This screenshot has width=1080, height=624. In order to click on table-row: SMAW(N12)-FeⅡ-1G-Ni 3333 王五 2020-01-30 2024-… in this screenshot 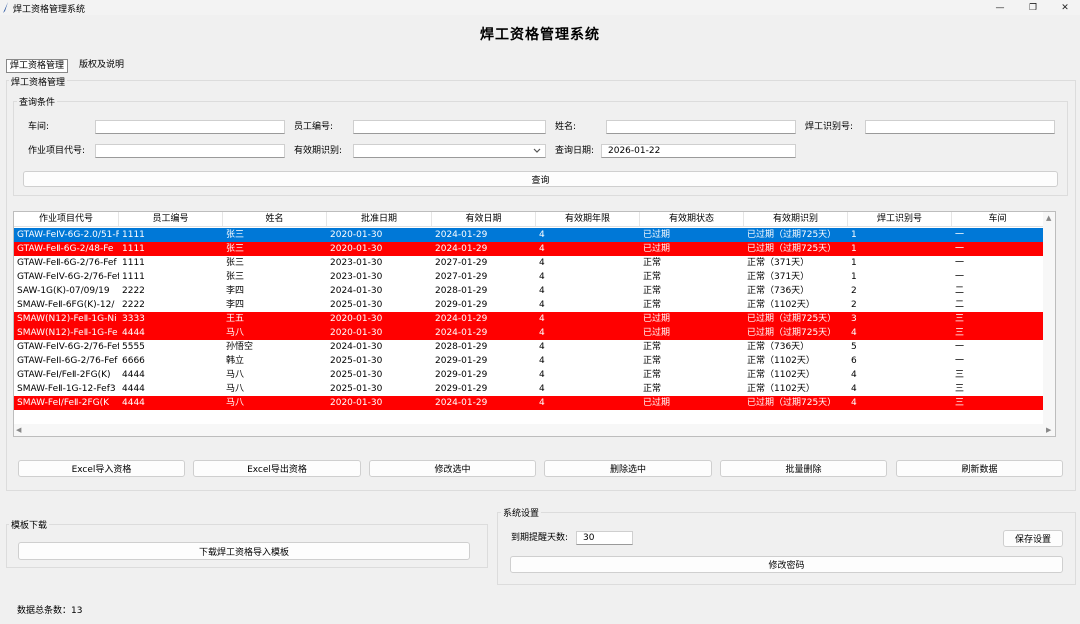, I will do `click(529, 319)`.